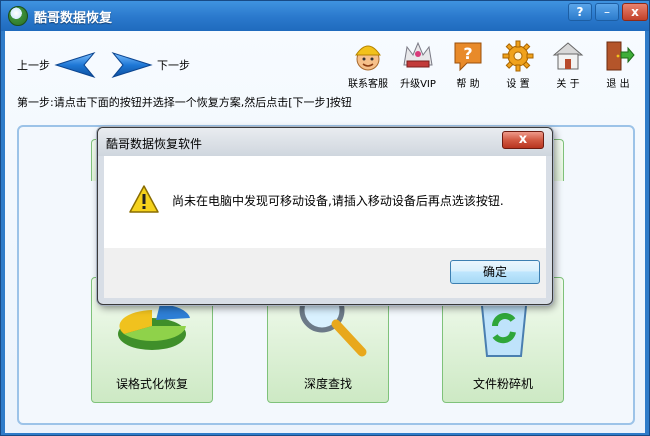  I want to click on prev-step-button: 上一步, so click(57, 65).